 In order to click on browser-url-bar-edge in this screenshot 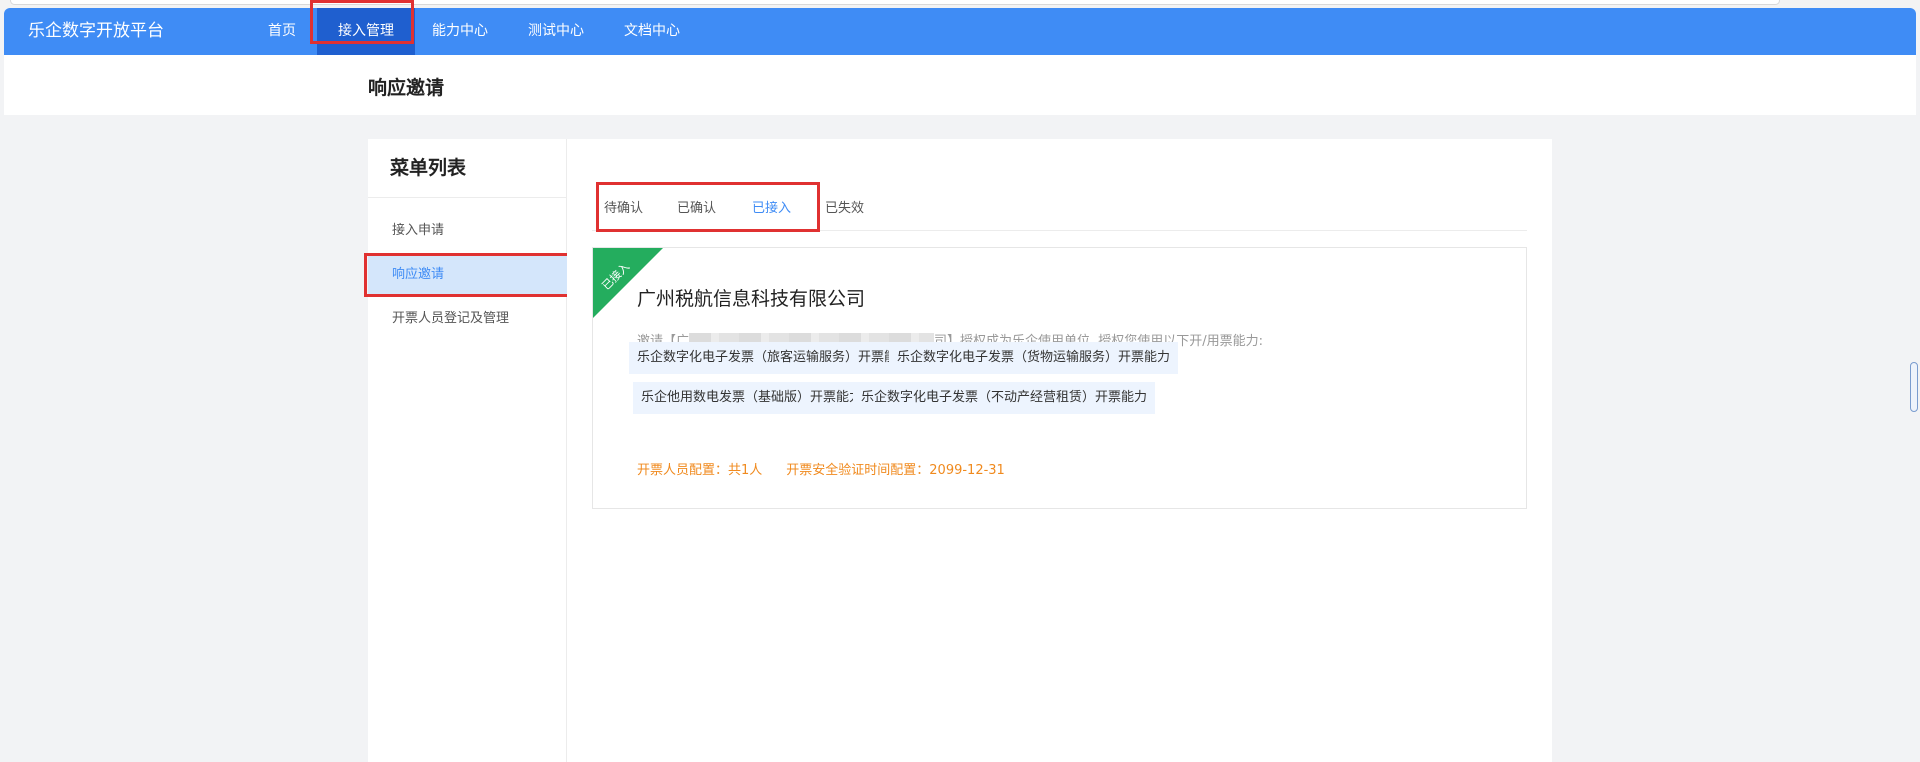, I will do `click(960, 4)`.